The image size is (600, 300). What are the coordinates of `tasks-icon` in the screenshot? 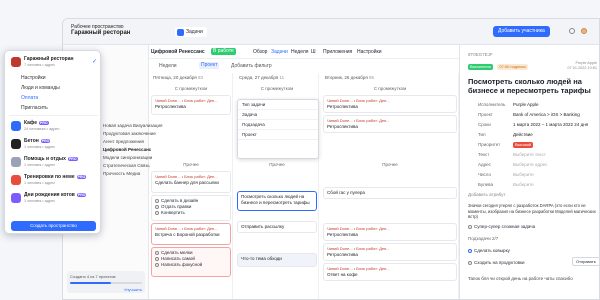 It's located at (180, 32).